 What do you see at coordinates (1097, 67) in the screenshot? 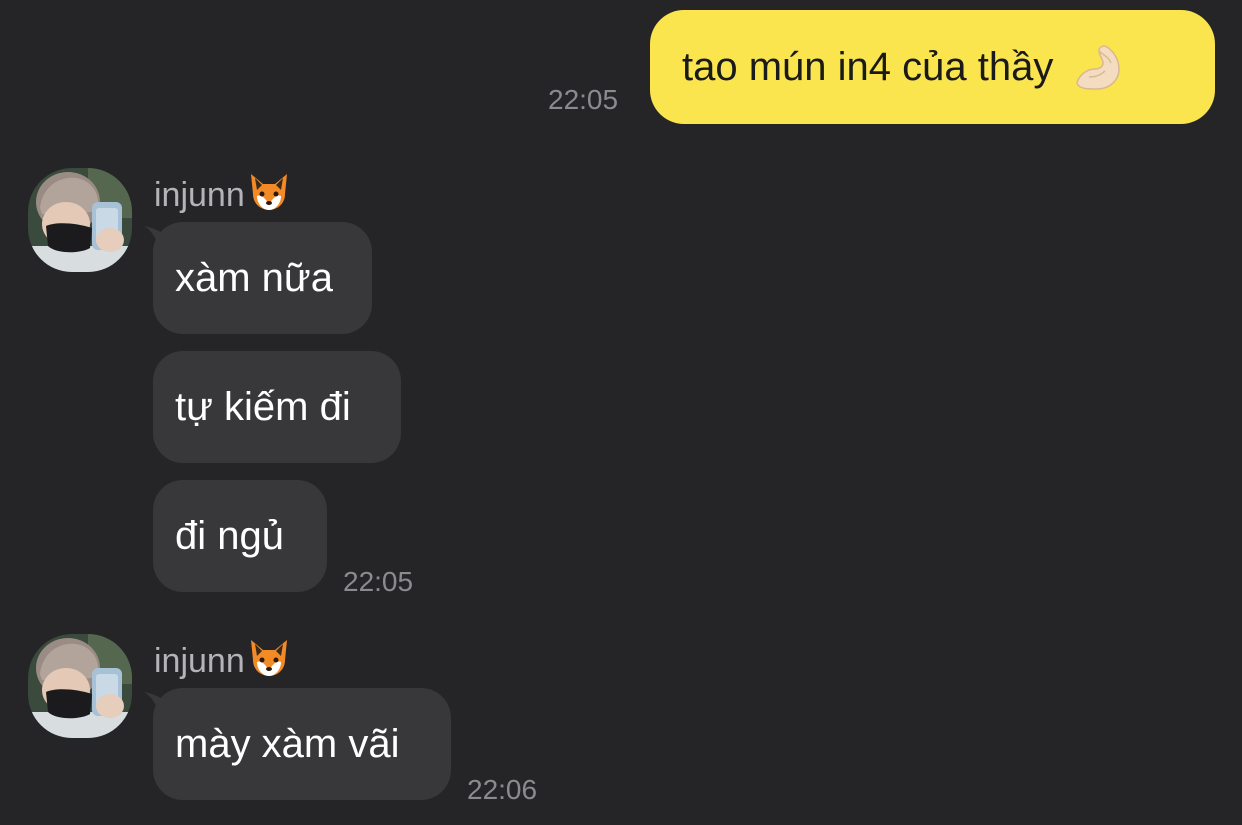
I see `pinched-fingers-emoji-icon` at bounding box center [1097, 67].